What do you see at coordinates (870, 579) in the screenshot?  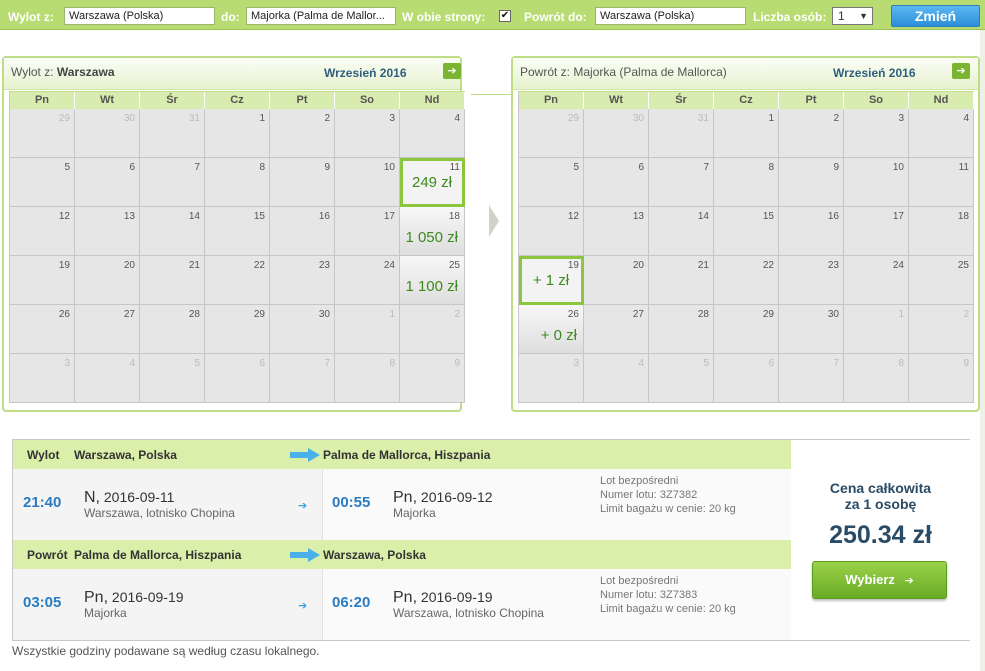 I see `select-flight-label: Wybierz` at bounding box center [870, 579].